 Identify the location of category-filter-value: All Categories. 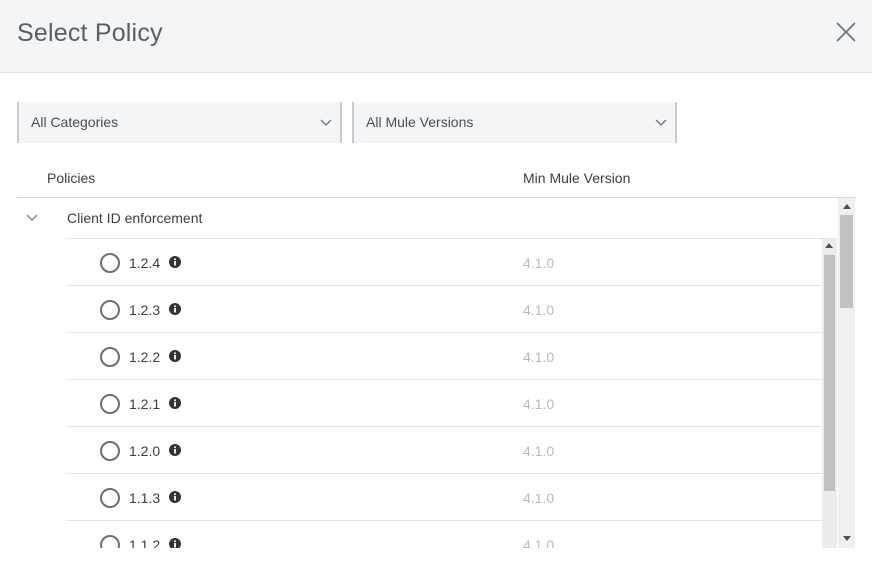
(75, 122).